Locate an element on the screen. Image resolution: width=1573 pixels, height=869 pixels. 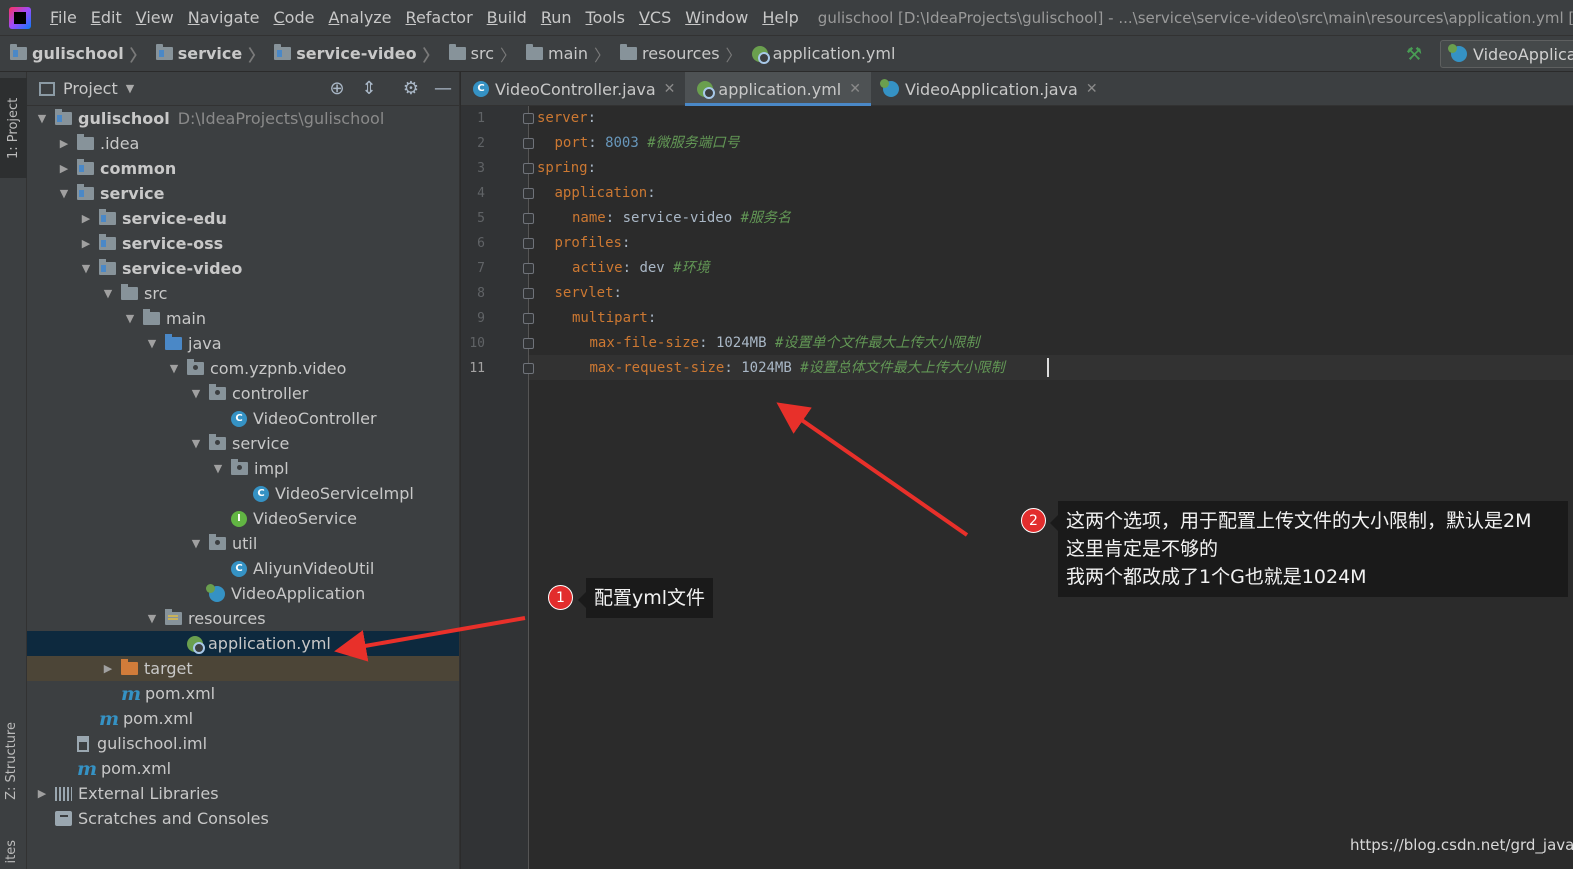
tree-item: ▶ service-oss is located at coordinates (243, 243).